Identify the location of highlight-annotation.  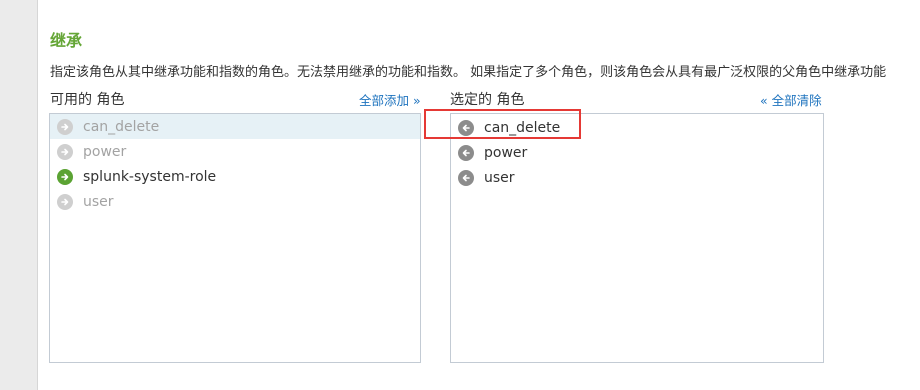
(502, 124).